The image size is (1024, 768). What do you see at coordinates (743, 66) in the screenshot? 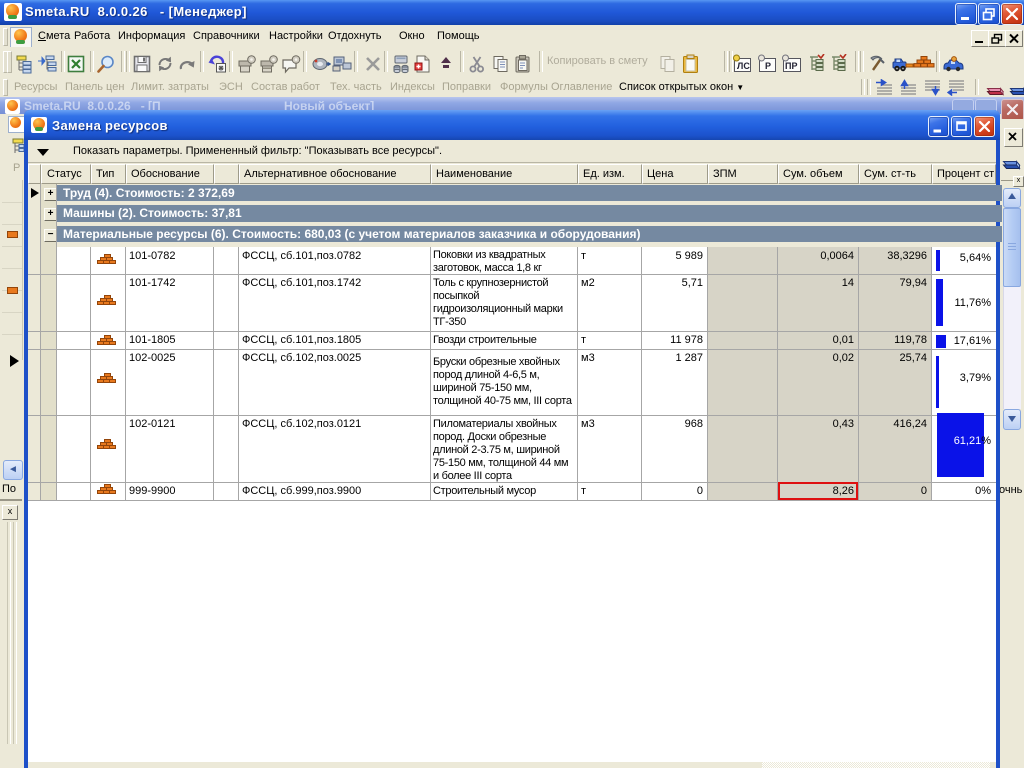
I see `svg-text: ЛС` at bounding box center [743, 66].